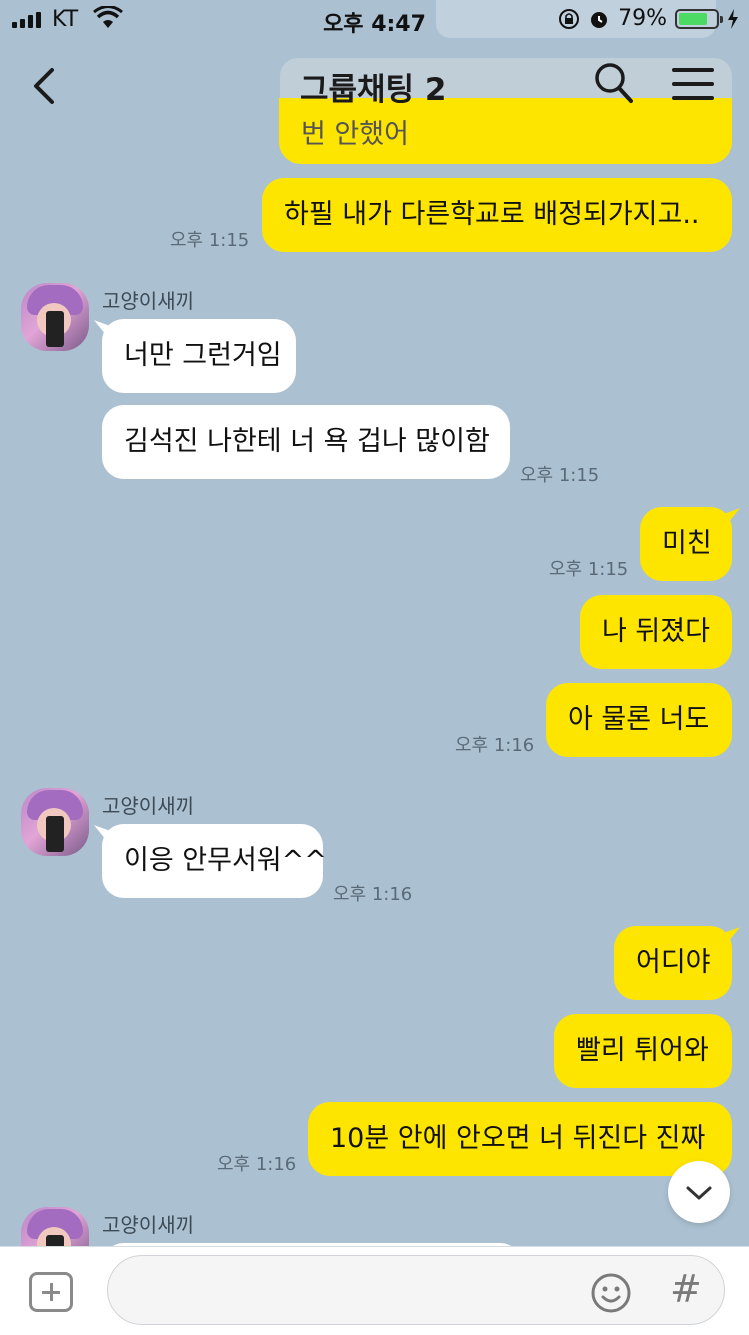 The height and width of the screenshot is (1335, 749). What do you see at coordinates (614, 83) in the screenshot?
I see `search-icon` at bounding box center [614, 83].